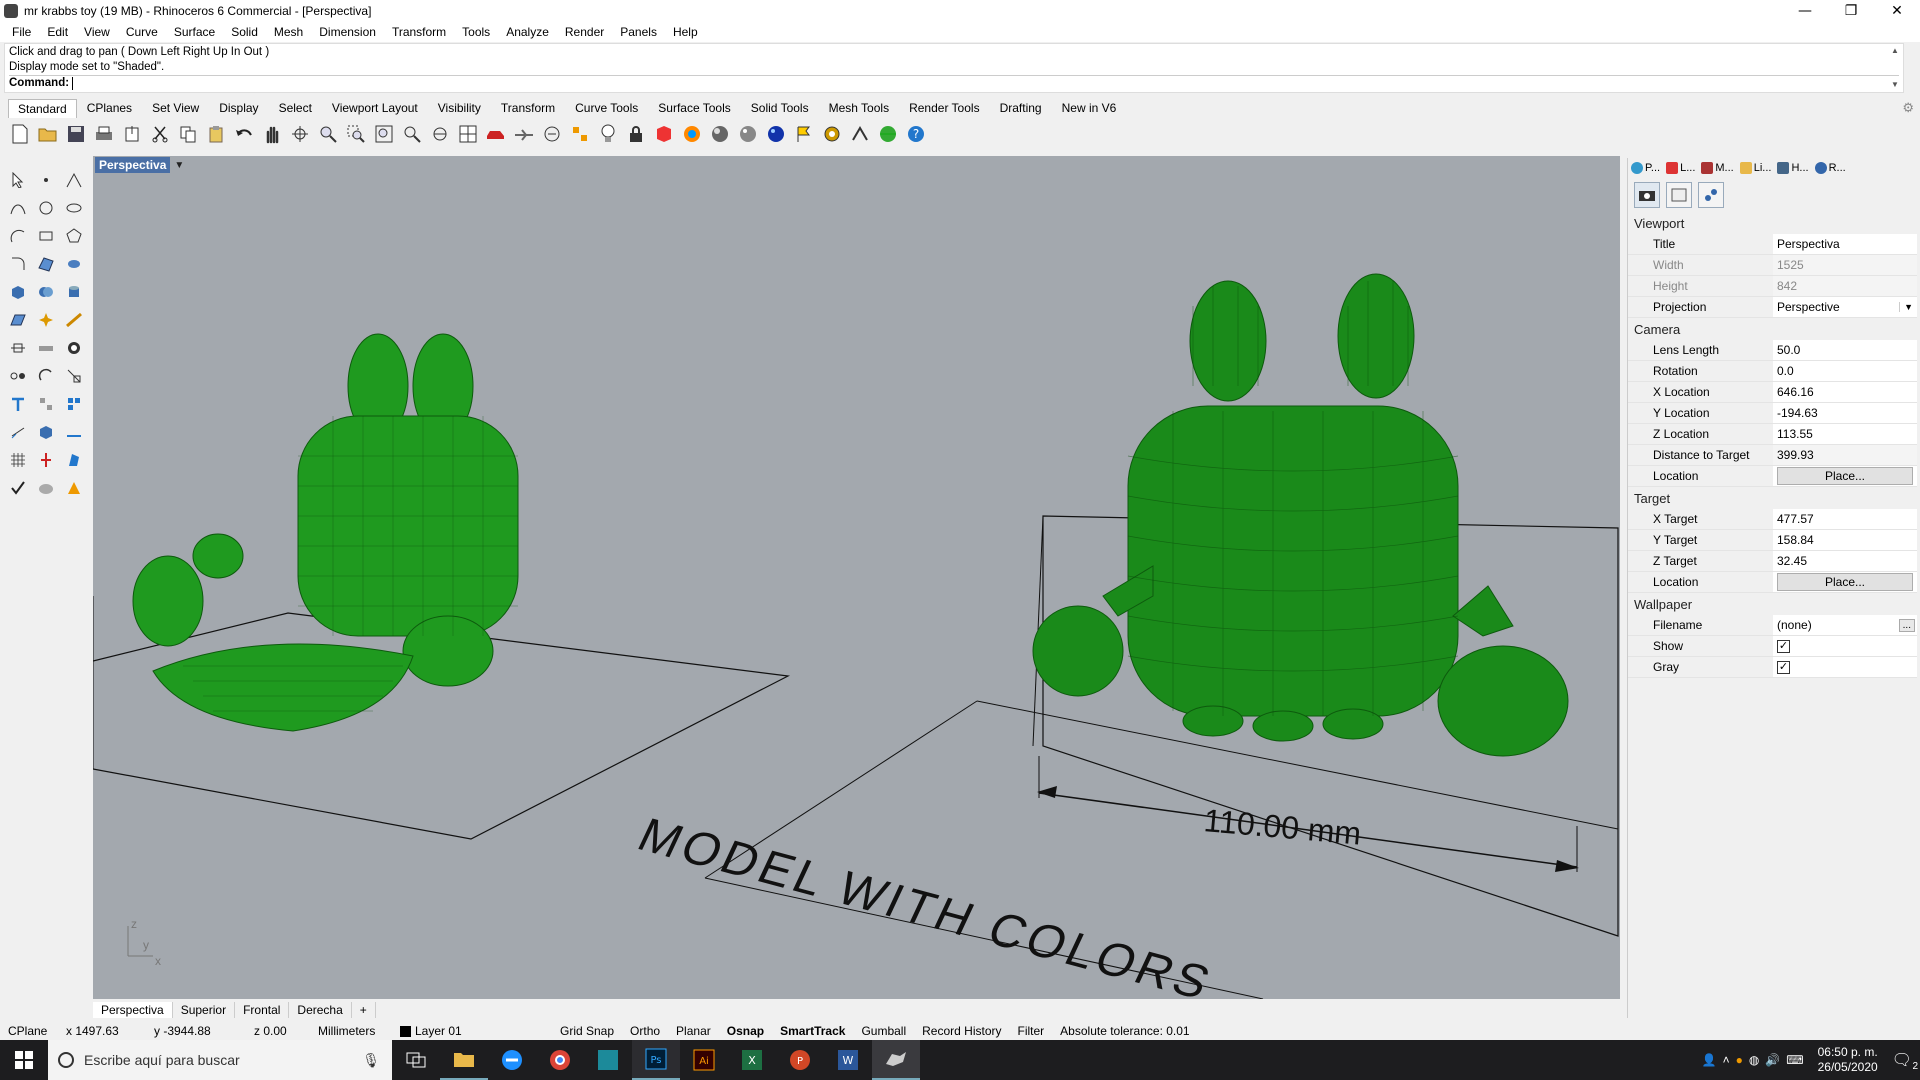  I want to click on check-icon, so click(18, 488).